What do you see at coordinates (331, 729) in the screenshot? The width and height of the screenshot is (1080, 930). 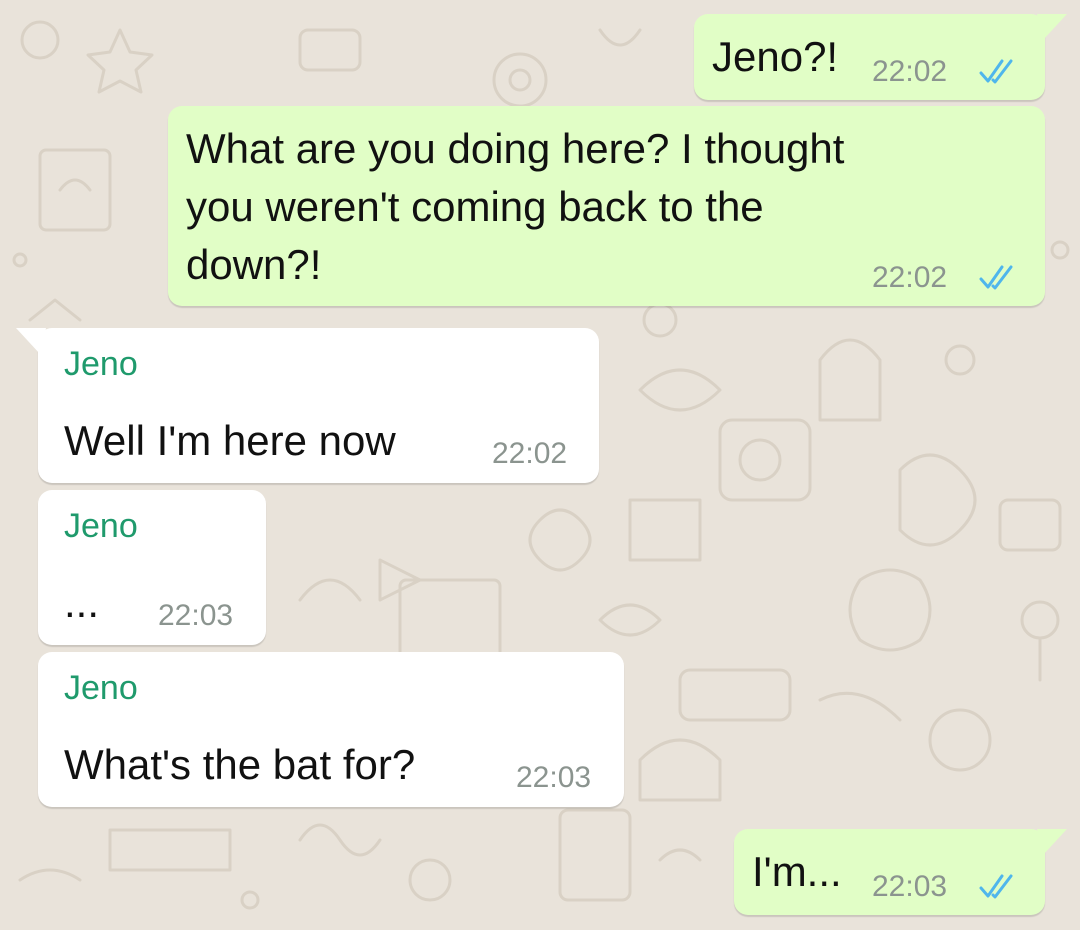 I see `incoming-message: Jeno What's the bat for? 22:03` at bounding box center [331, 729].